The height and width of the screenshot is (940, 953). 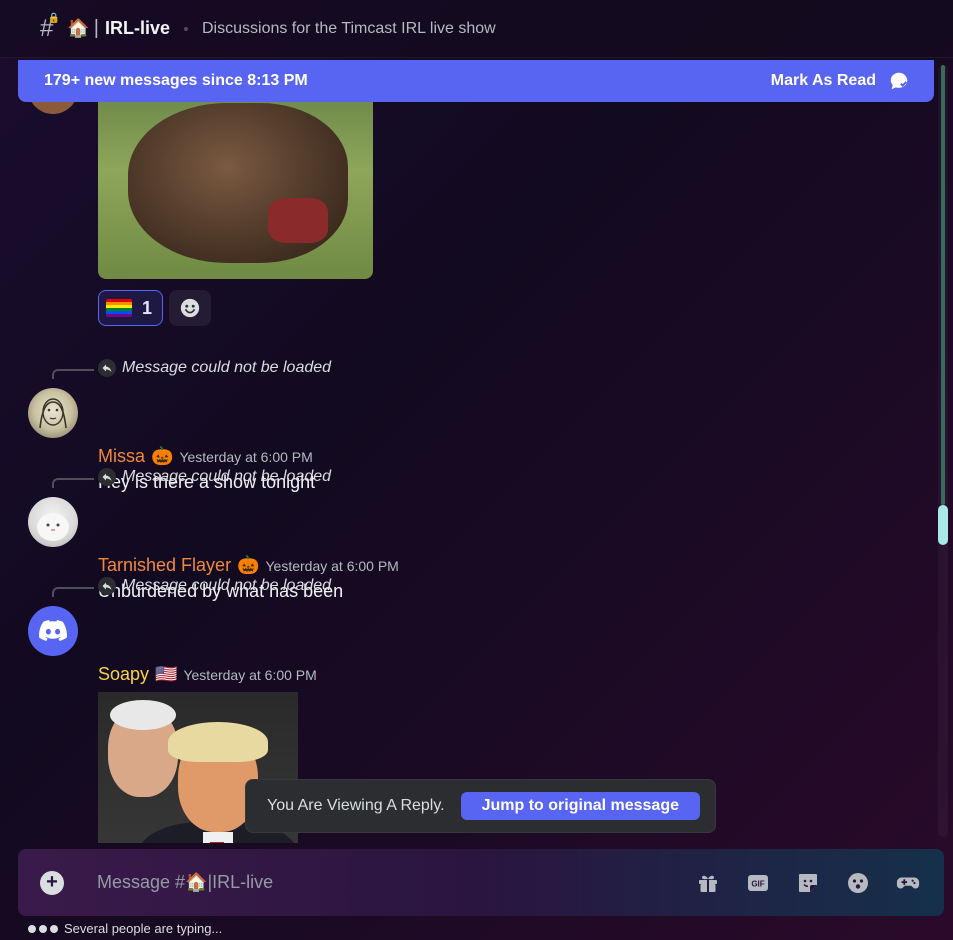 What do you see at coordinates (823, 80) in the screenshot?
I see `mark-as-read-label: Mark As Read` at bounding box center [823, 80].